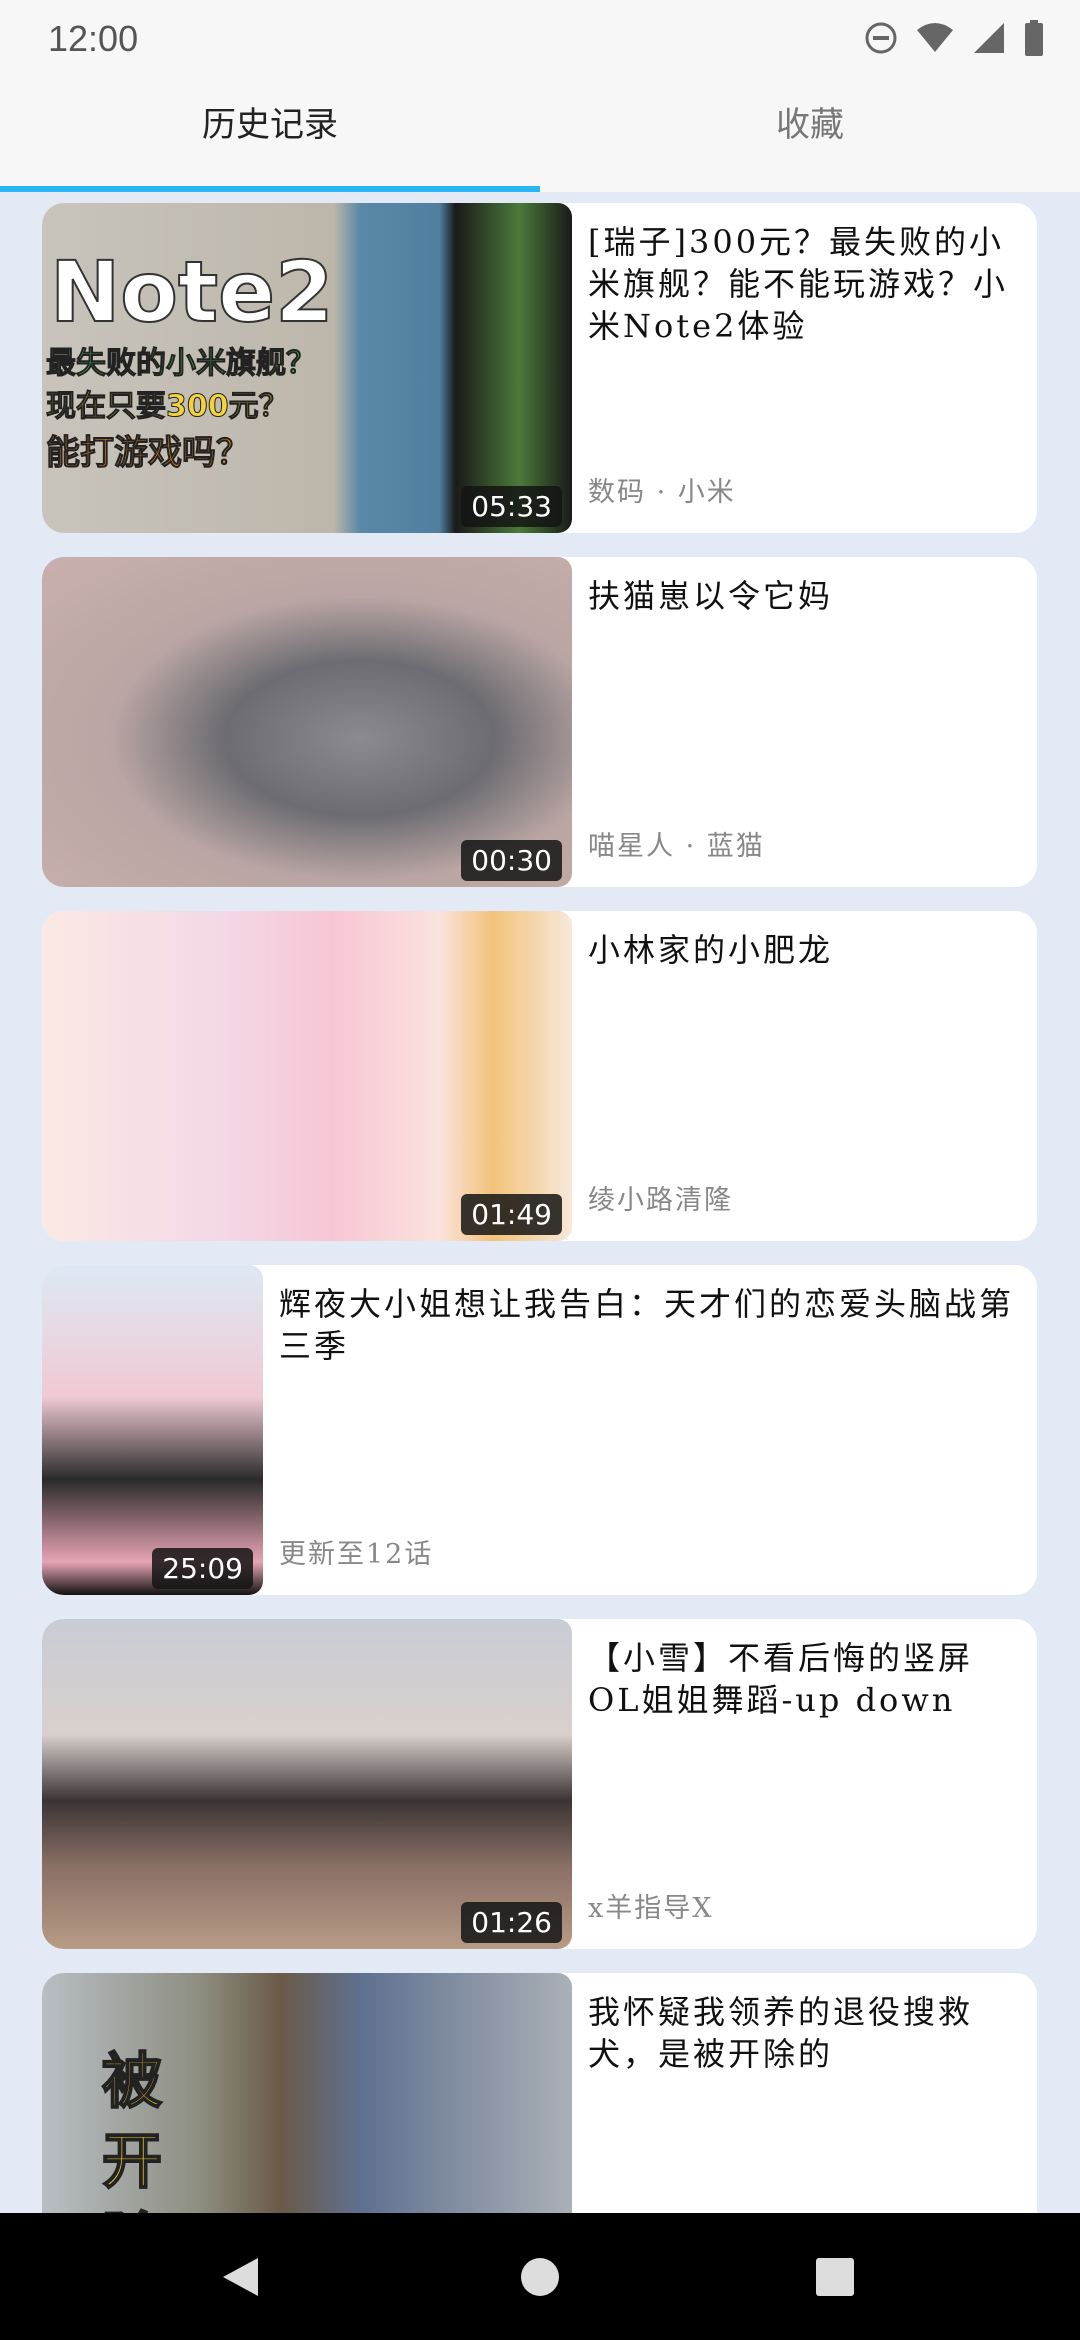 This screenshot has width=1080, height=2340. Describe the element at coordinates (781, 1679) in the screenshot. I see `video-title: 【小雪】不看后悔的竖屏OL姐姐舞蹈-up down` at that location.